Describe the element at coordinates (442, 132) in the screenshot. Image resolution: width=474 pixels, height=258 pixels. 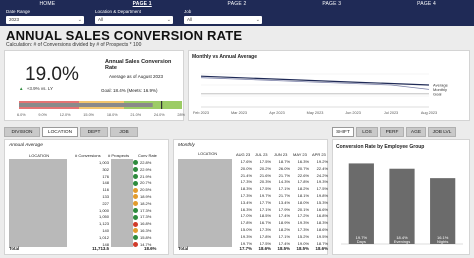
I see `tab-job-lvl: JOB LVL` at that location.